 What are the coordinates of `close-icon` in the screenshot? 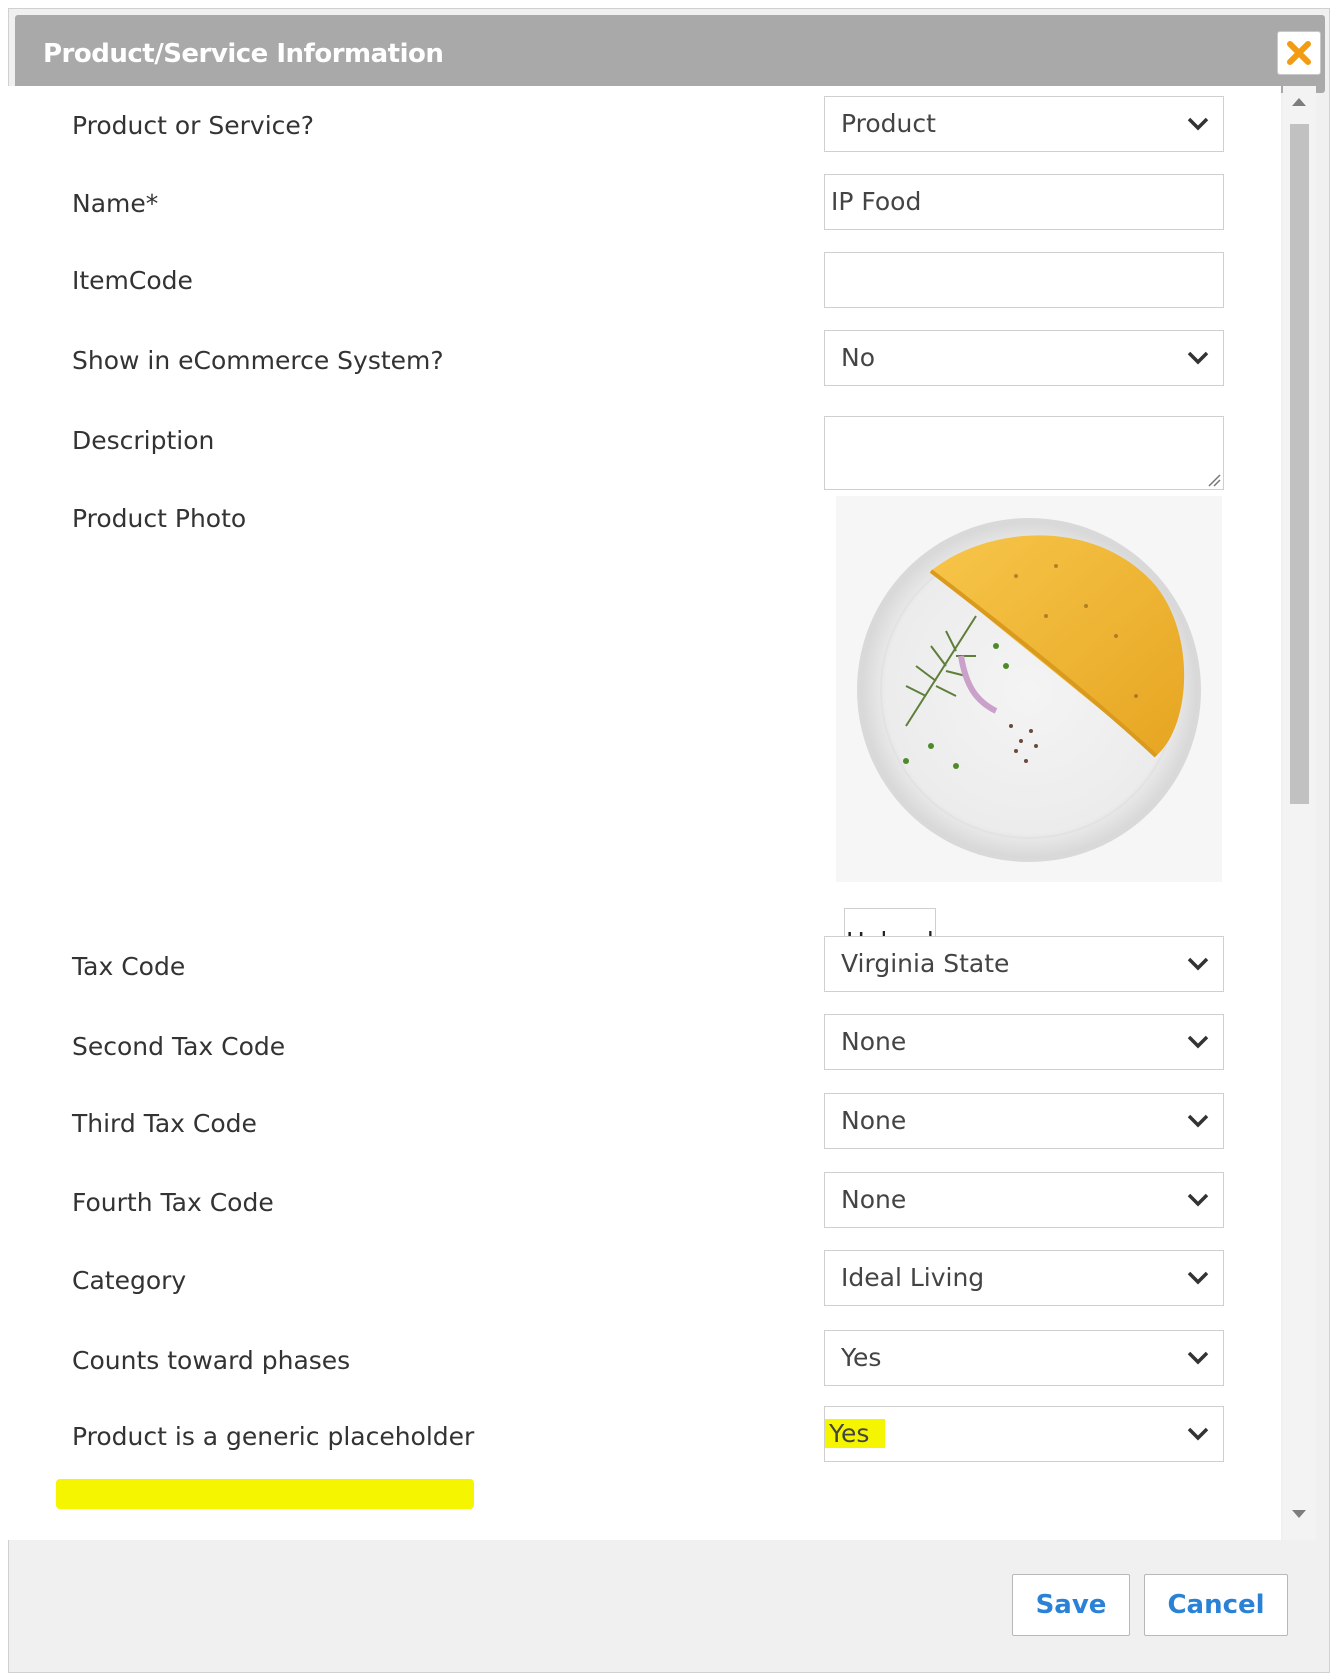 It's located at (1299, 53).